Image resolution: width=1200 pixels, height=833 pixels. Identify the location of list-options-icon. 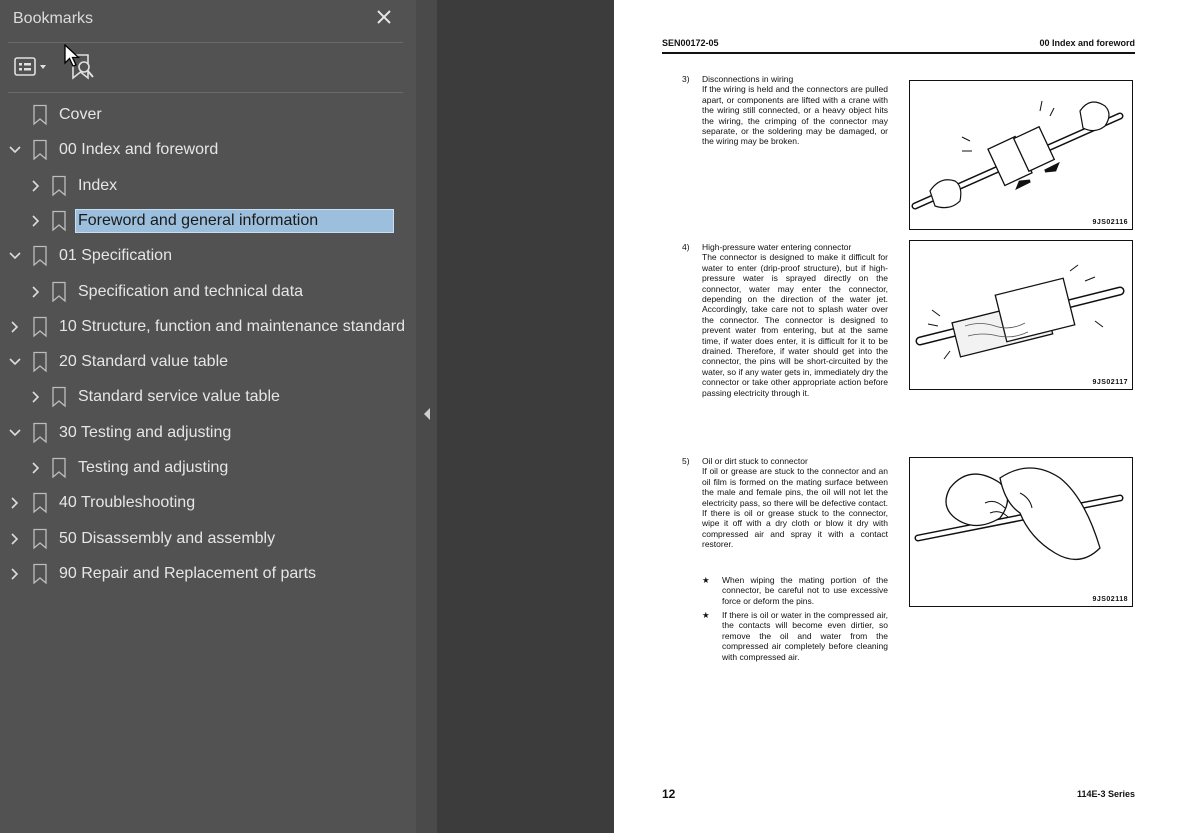
(33, 67).